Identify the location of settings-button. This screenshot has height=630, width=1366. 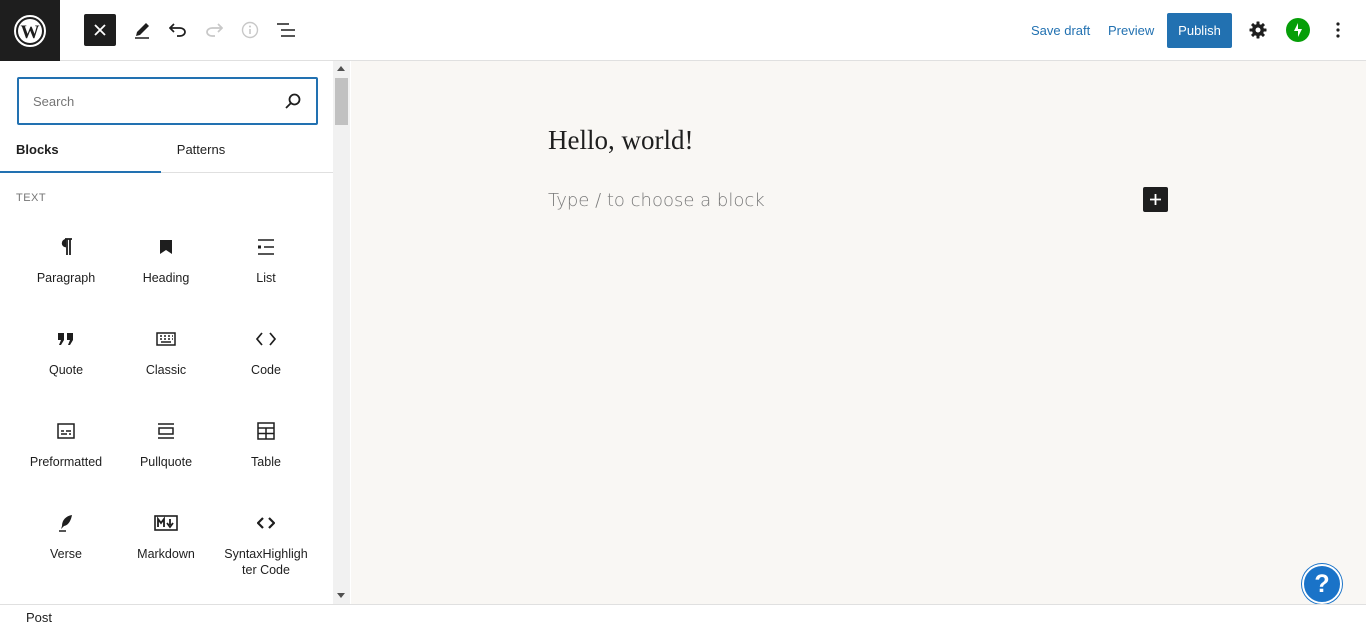
(1258, 30).